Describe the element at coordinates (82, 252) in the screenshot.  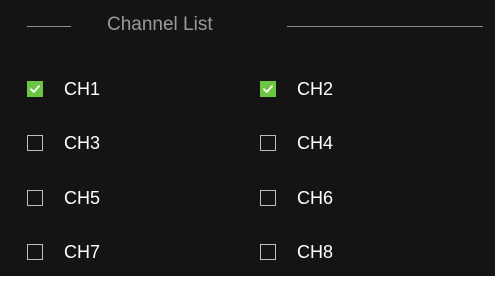
I see `channel-label: CH7` at that location.